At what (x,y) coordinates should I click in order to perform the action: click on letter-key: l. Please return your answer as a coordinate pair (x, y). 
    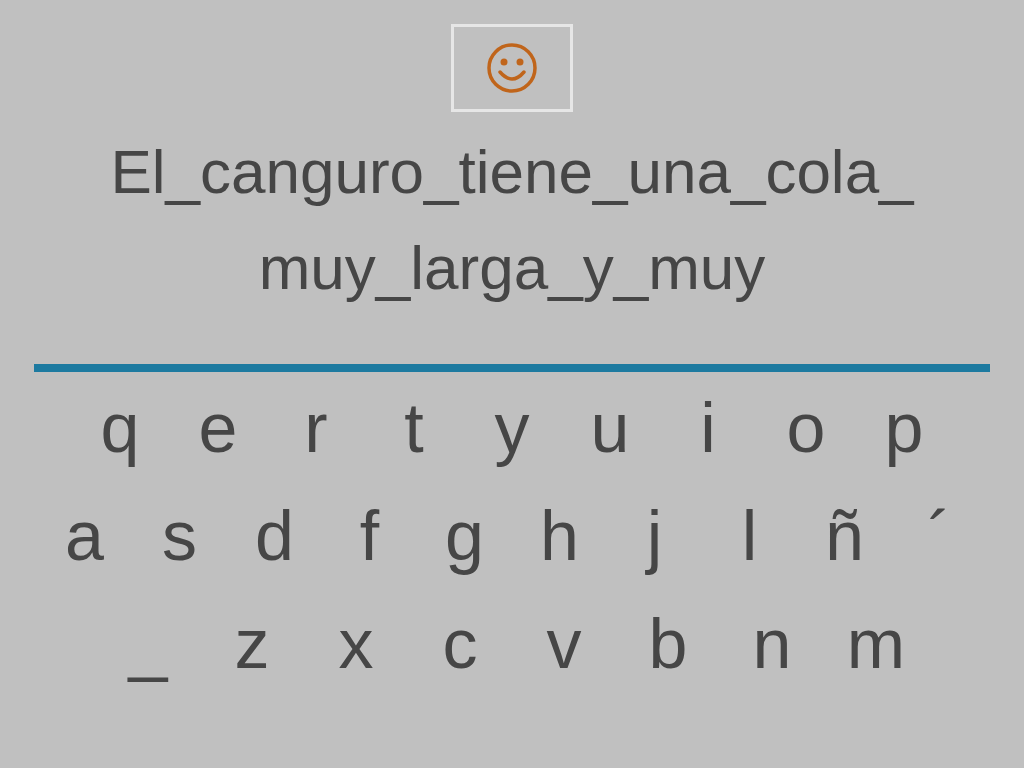
    Looking at the image, I should click on (749, 536).